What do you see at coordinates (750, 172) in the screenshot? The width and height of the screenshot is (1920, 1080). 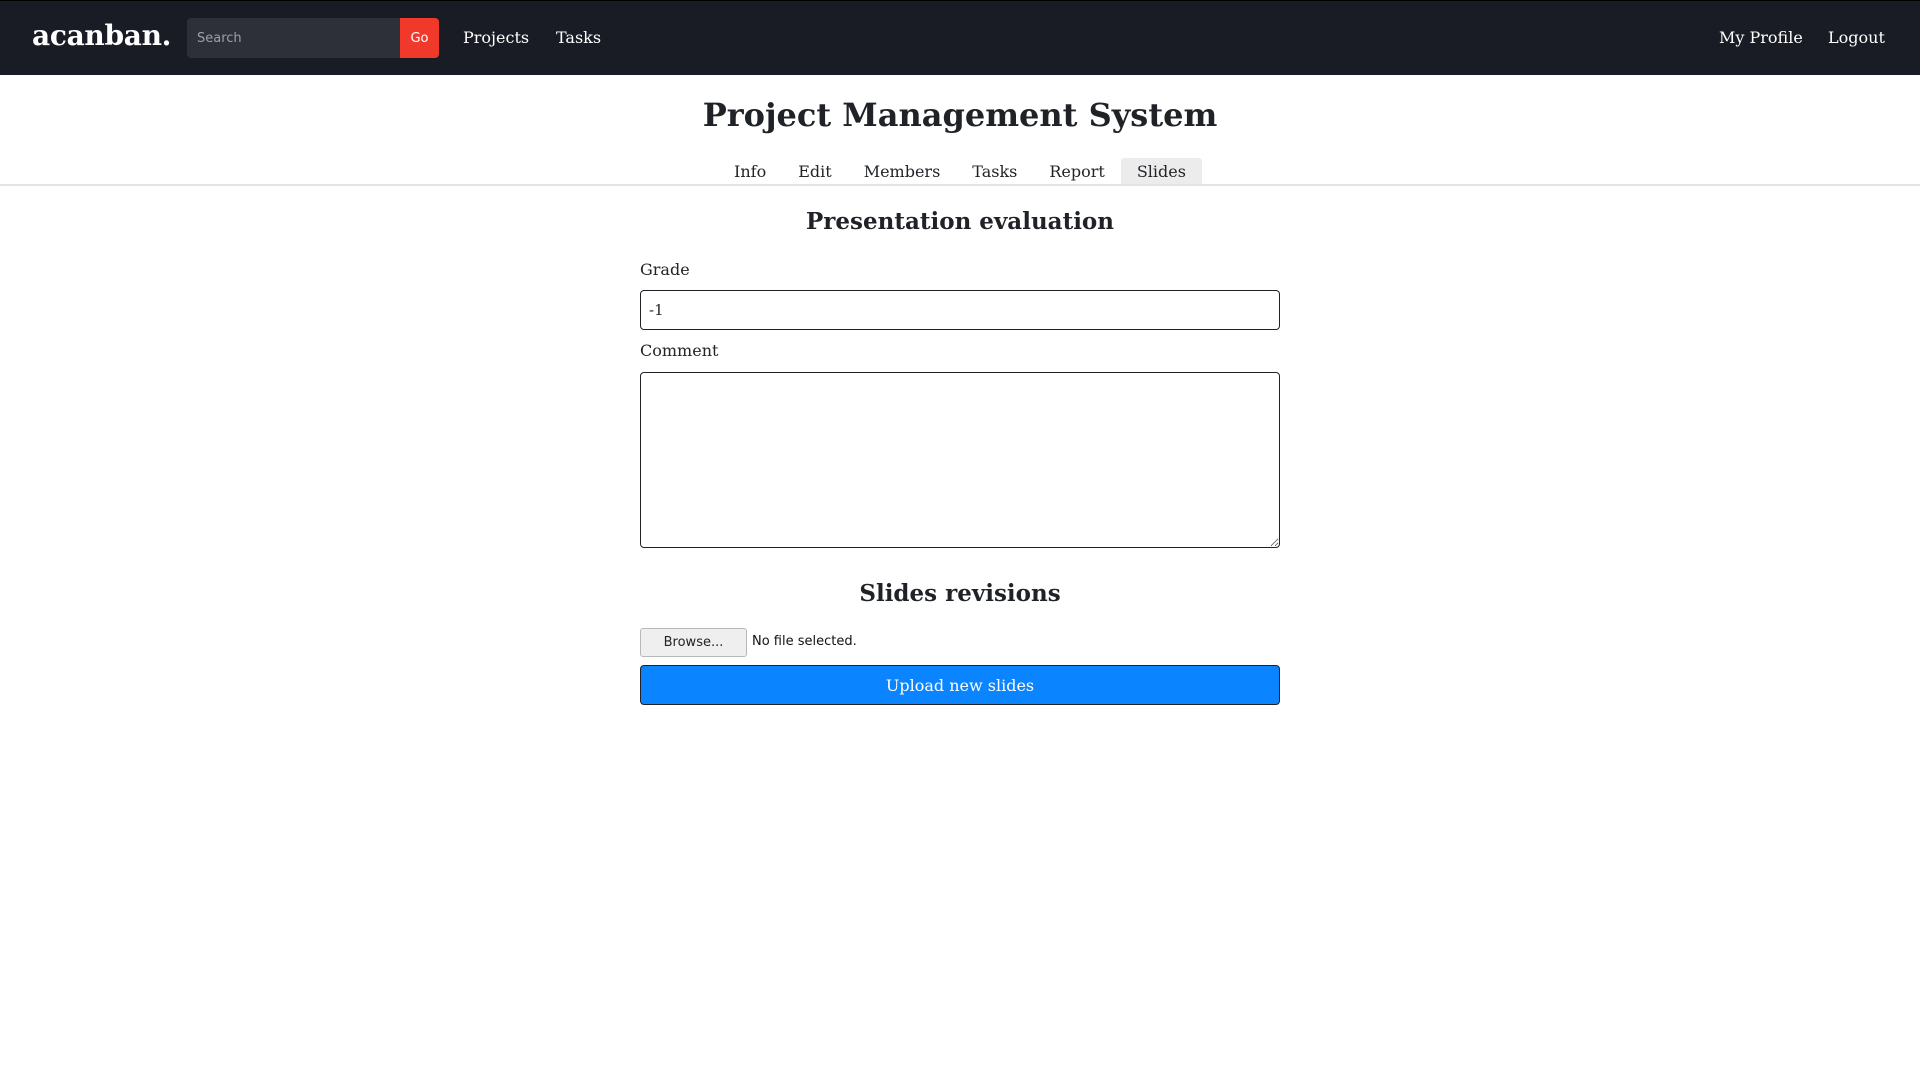 I see `tab-info: Info` at bounding box center [750, 172].